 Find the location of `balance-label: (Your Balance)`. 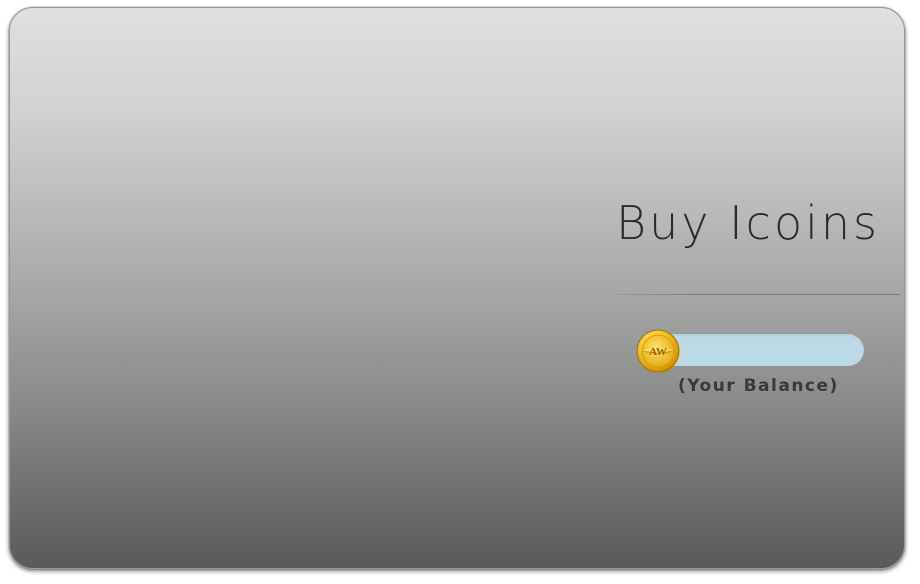

balance-label: (Your Balance) is located at coordinates (758, 386).